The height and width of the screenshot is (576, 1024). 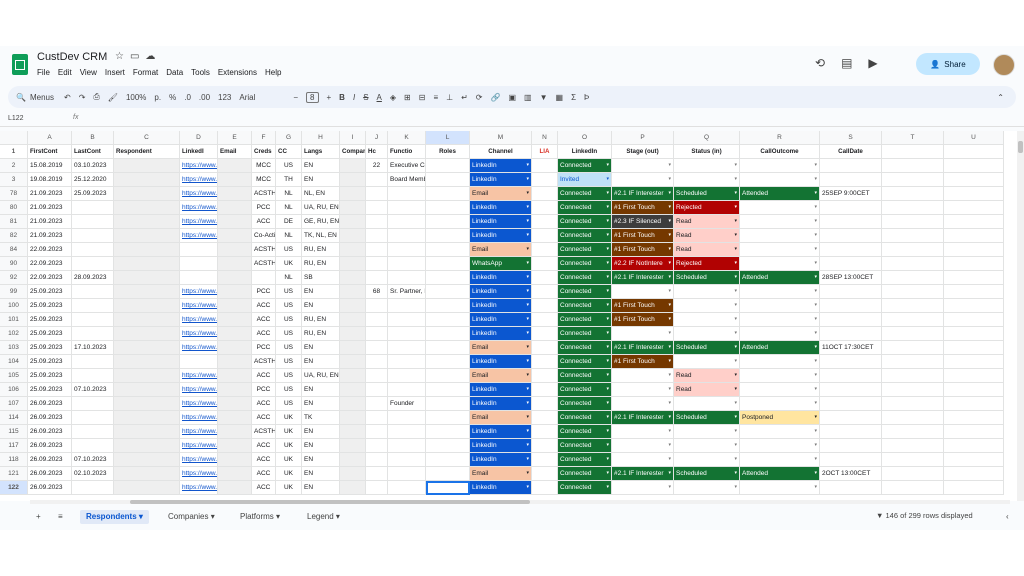 I want to click on add-sheet-icon: +, so click(x=38, y=517).